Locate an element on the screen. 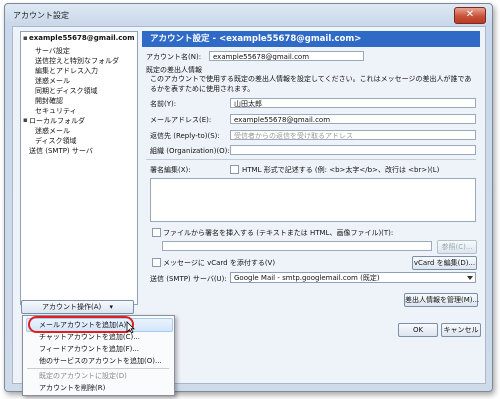  name-input: 山田太郎 is located at coordinates (353, 103).